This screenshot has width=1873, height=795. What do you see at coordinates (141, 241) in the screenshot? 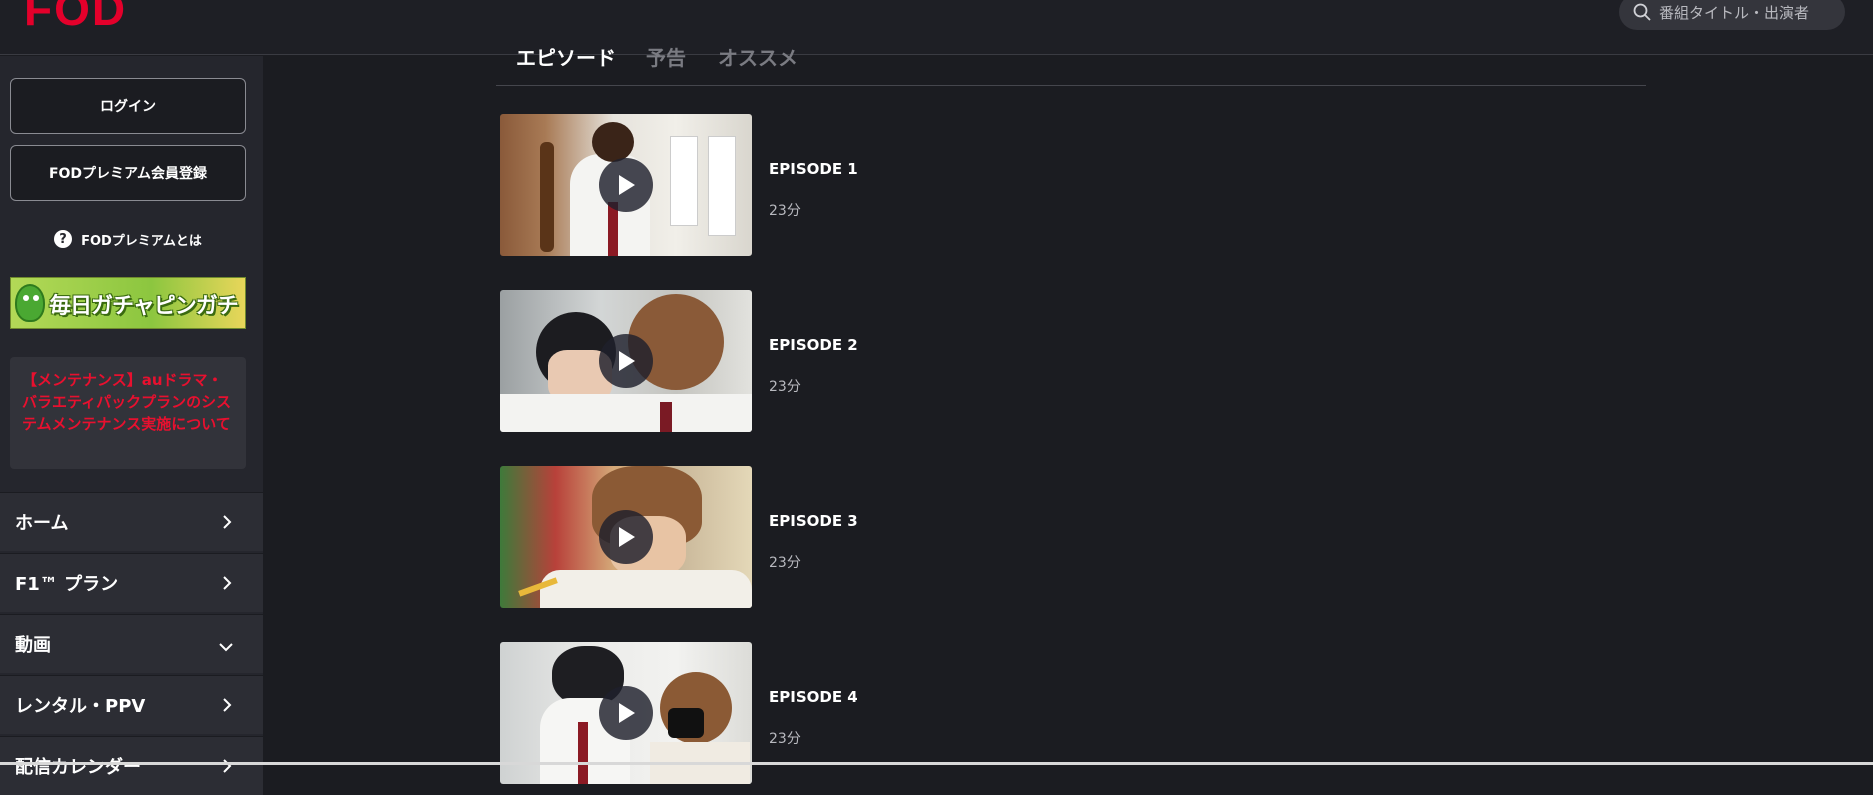
I see `premium-about-label: FODプレミアムとは` at bounding box center [141, 241].